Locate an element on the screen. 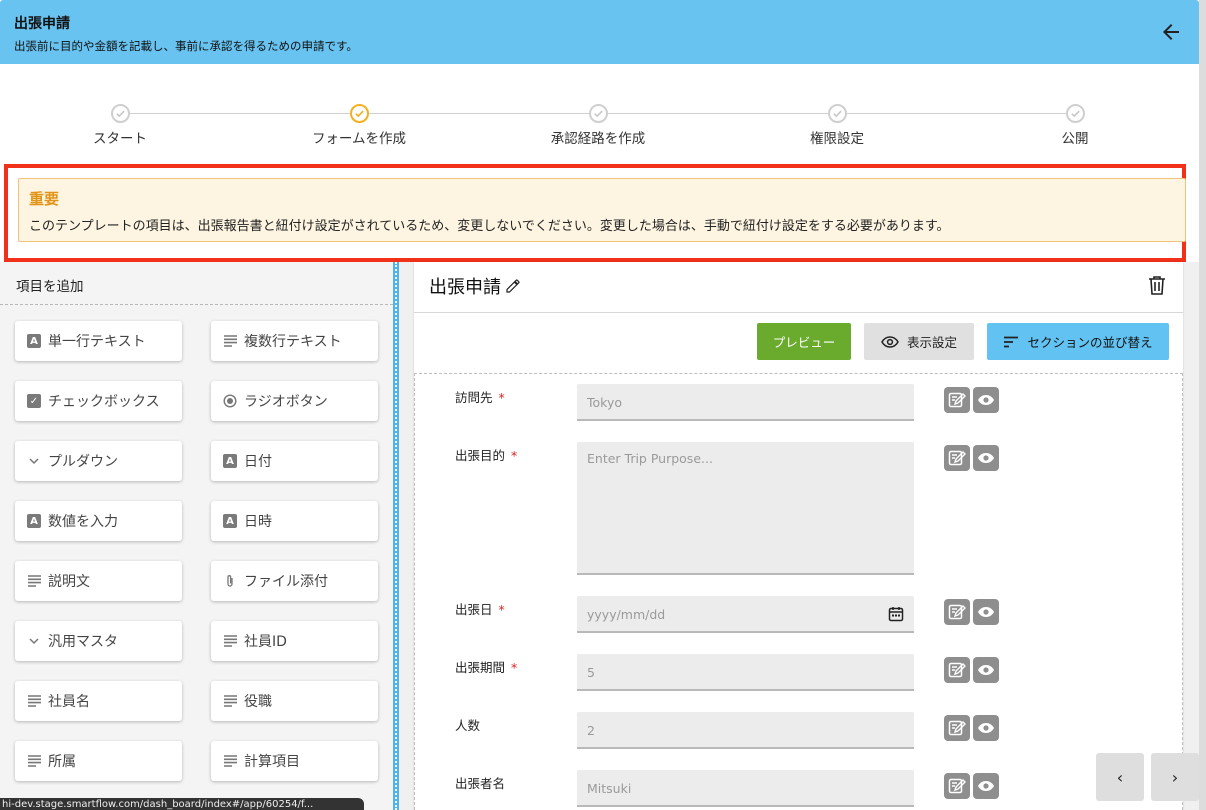 This screenshot has width=1206, height=810. preview-button: プレビュー is located at coordinates (804, 341).